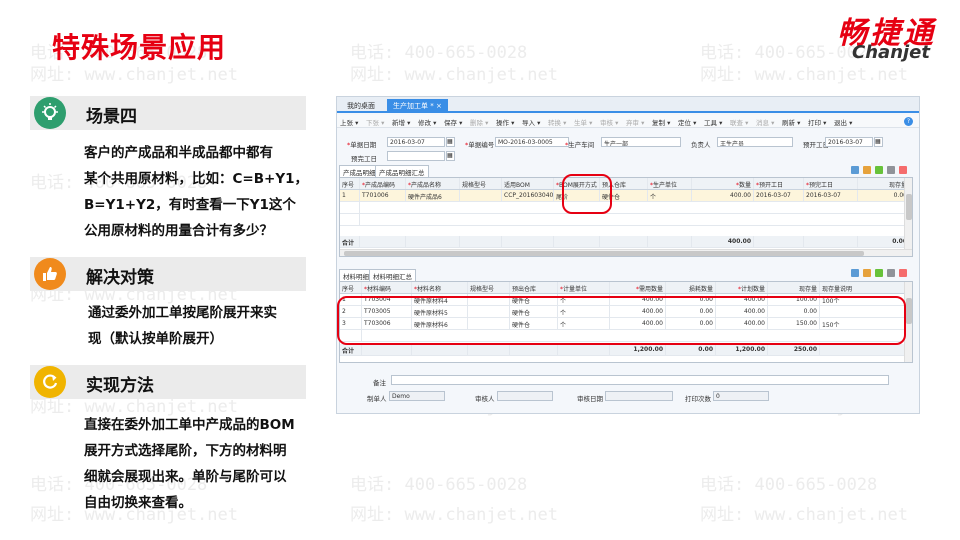  What do you see at coordinates (387, 299) in the screenshot?
I see `grid-cell: T703004` at bounding box center [387, 299].